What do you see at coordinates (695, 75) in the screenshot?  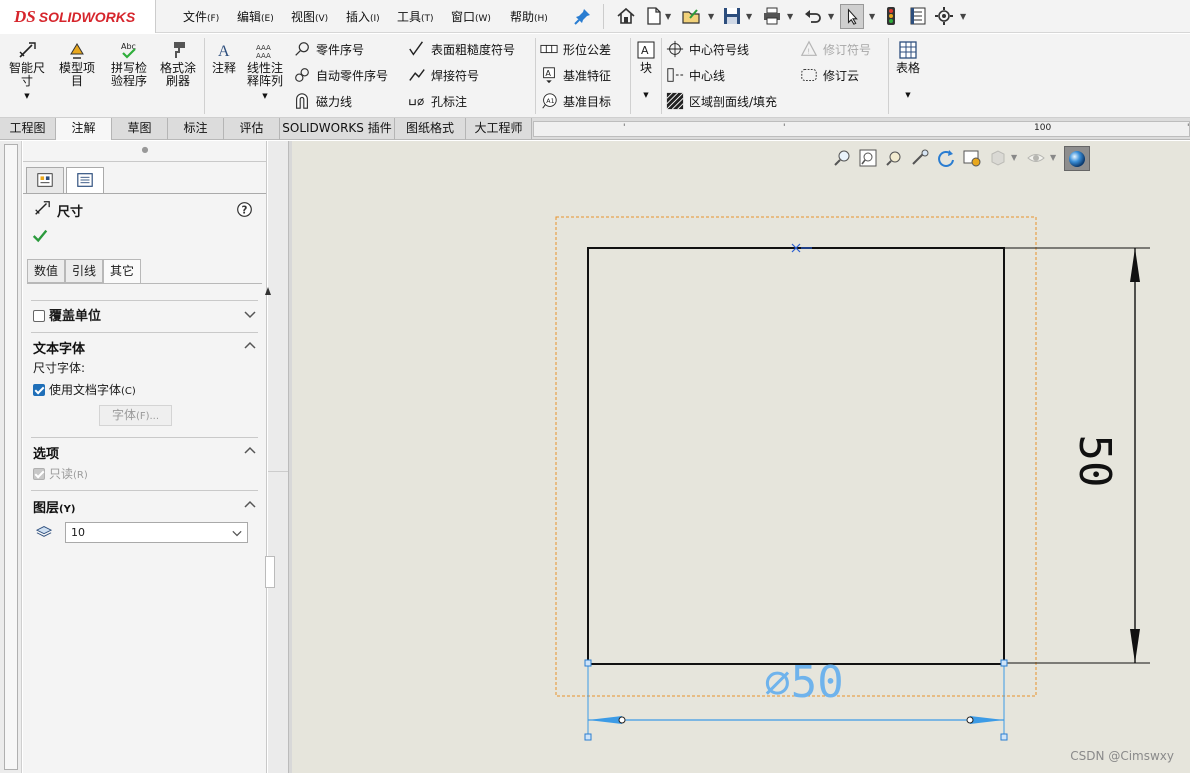 I see `centerline-button: 中心线` at bounding box center [695, 75].